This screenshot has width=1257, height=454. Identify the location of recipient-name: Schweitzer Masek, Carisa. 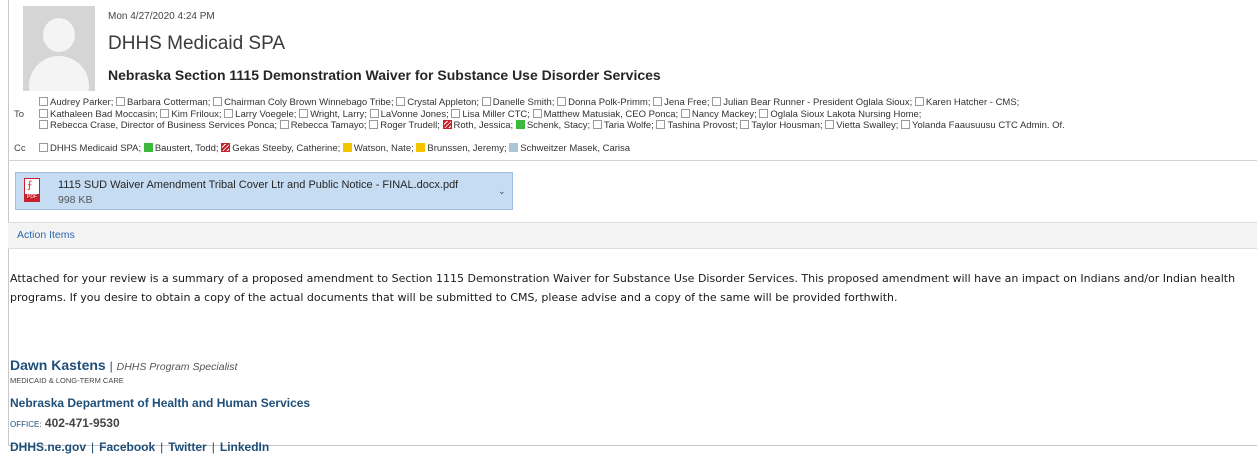
(575, 148).